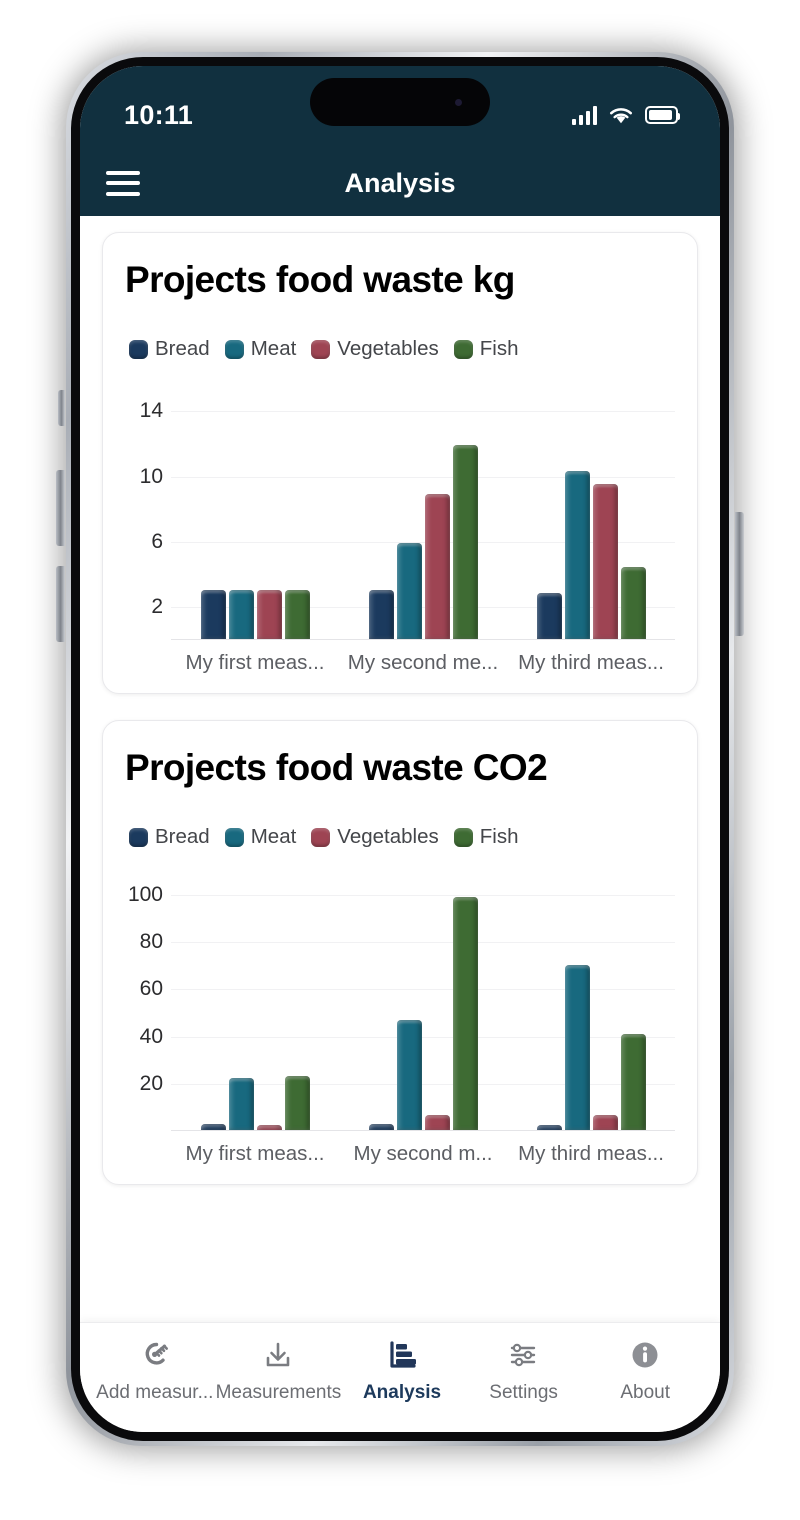 The height and width of the screenshot is (1520, 800). I want to click on nav-item-settings: Settings, so click(524, 1369).